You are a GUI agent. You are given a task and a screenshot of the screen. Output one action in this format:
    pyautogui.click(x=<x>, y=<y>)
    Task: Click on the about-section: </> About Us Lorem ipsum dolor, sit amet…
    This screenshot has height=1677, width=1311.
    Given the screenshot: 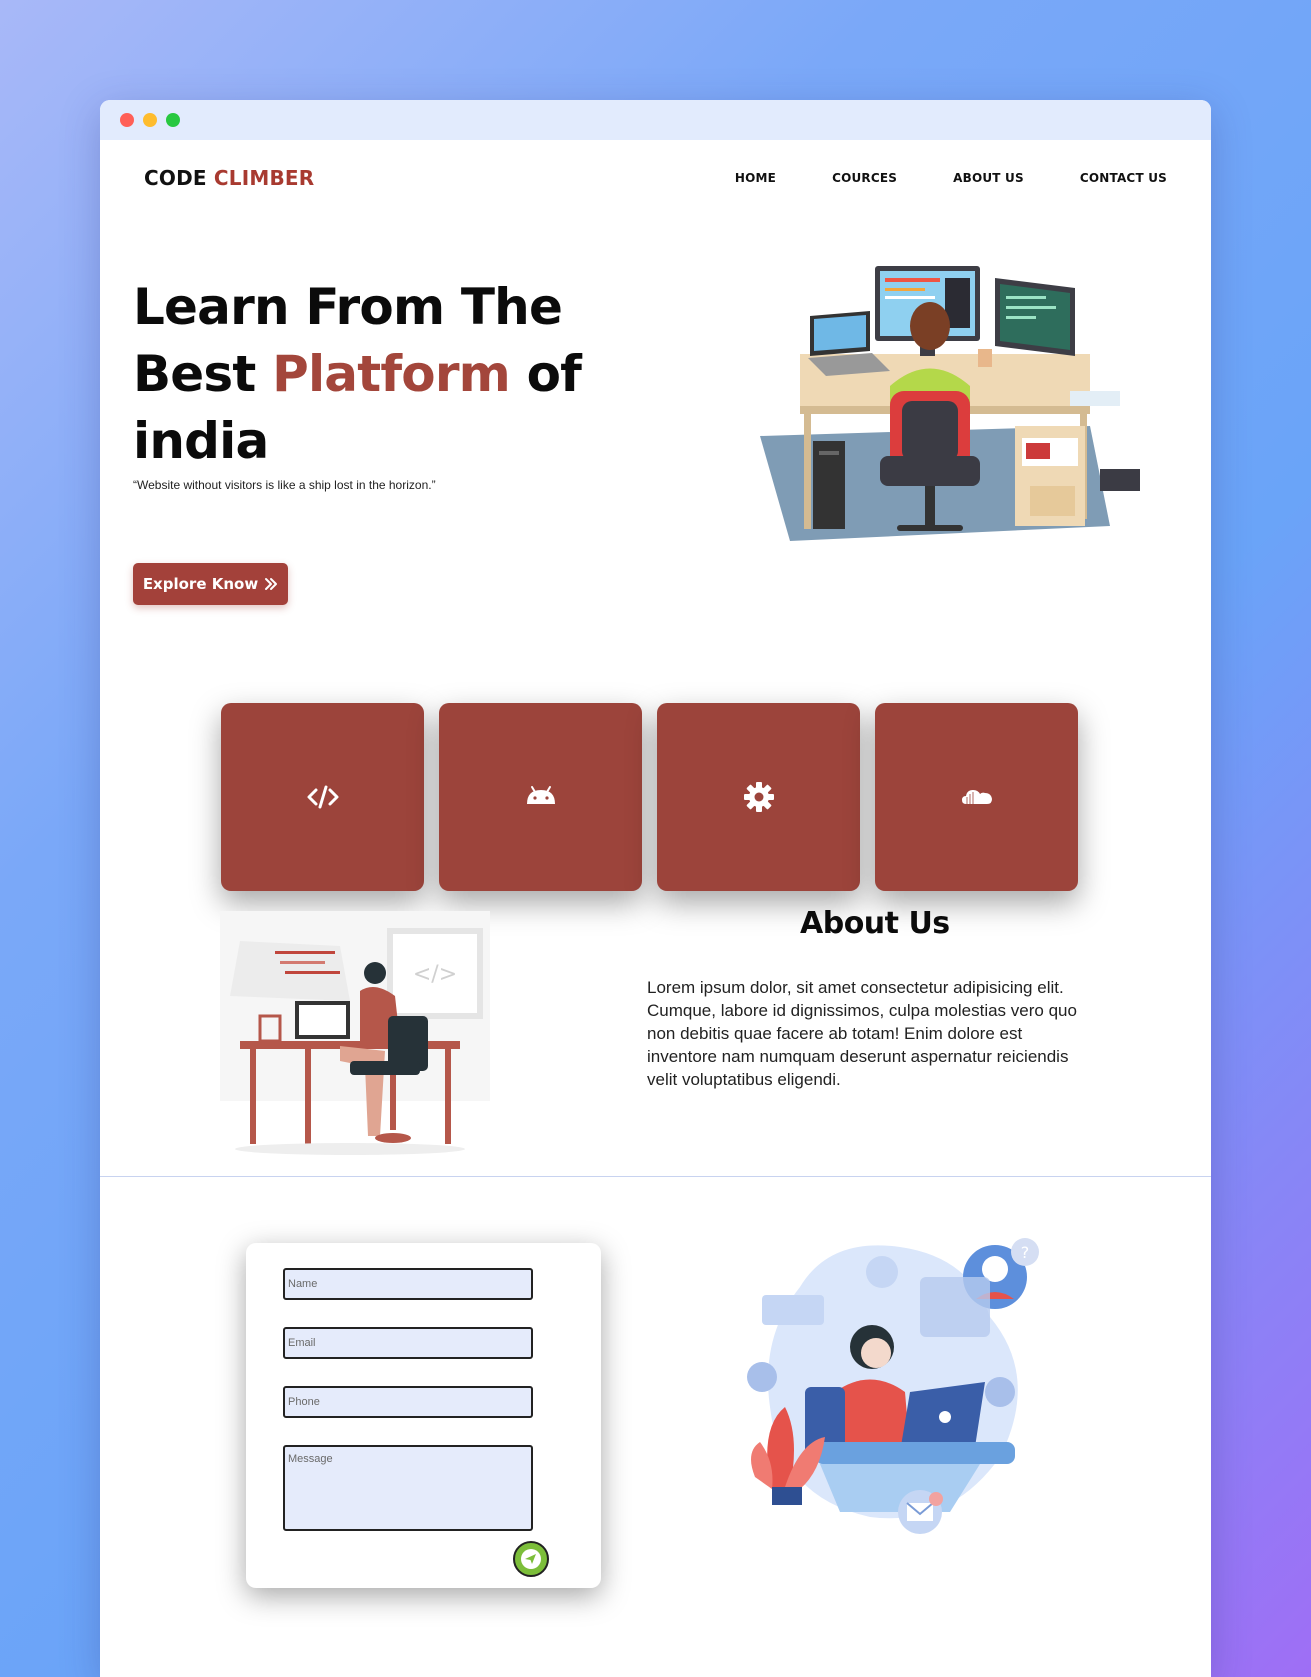 What is the action you would take?
    pyautogui.click(x=655, y=1041)
    